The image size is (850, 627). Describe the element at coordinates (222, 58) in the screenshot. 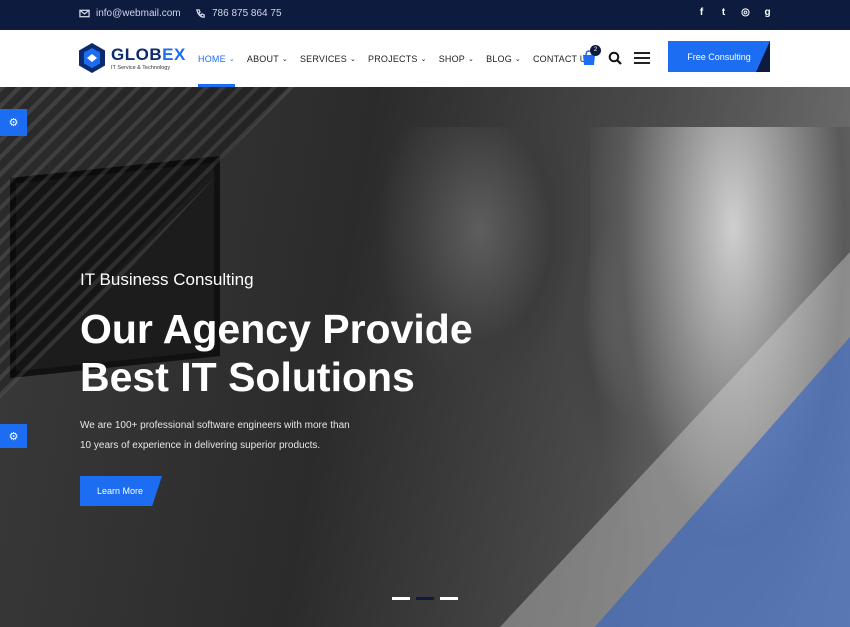

I see `nav-home: HOME ⌄` at that location.